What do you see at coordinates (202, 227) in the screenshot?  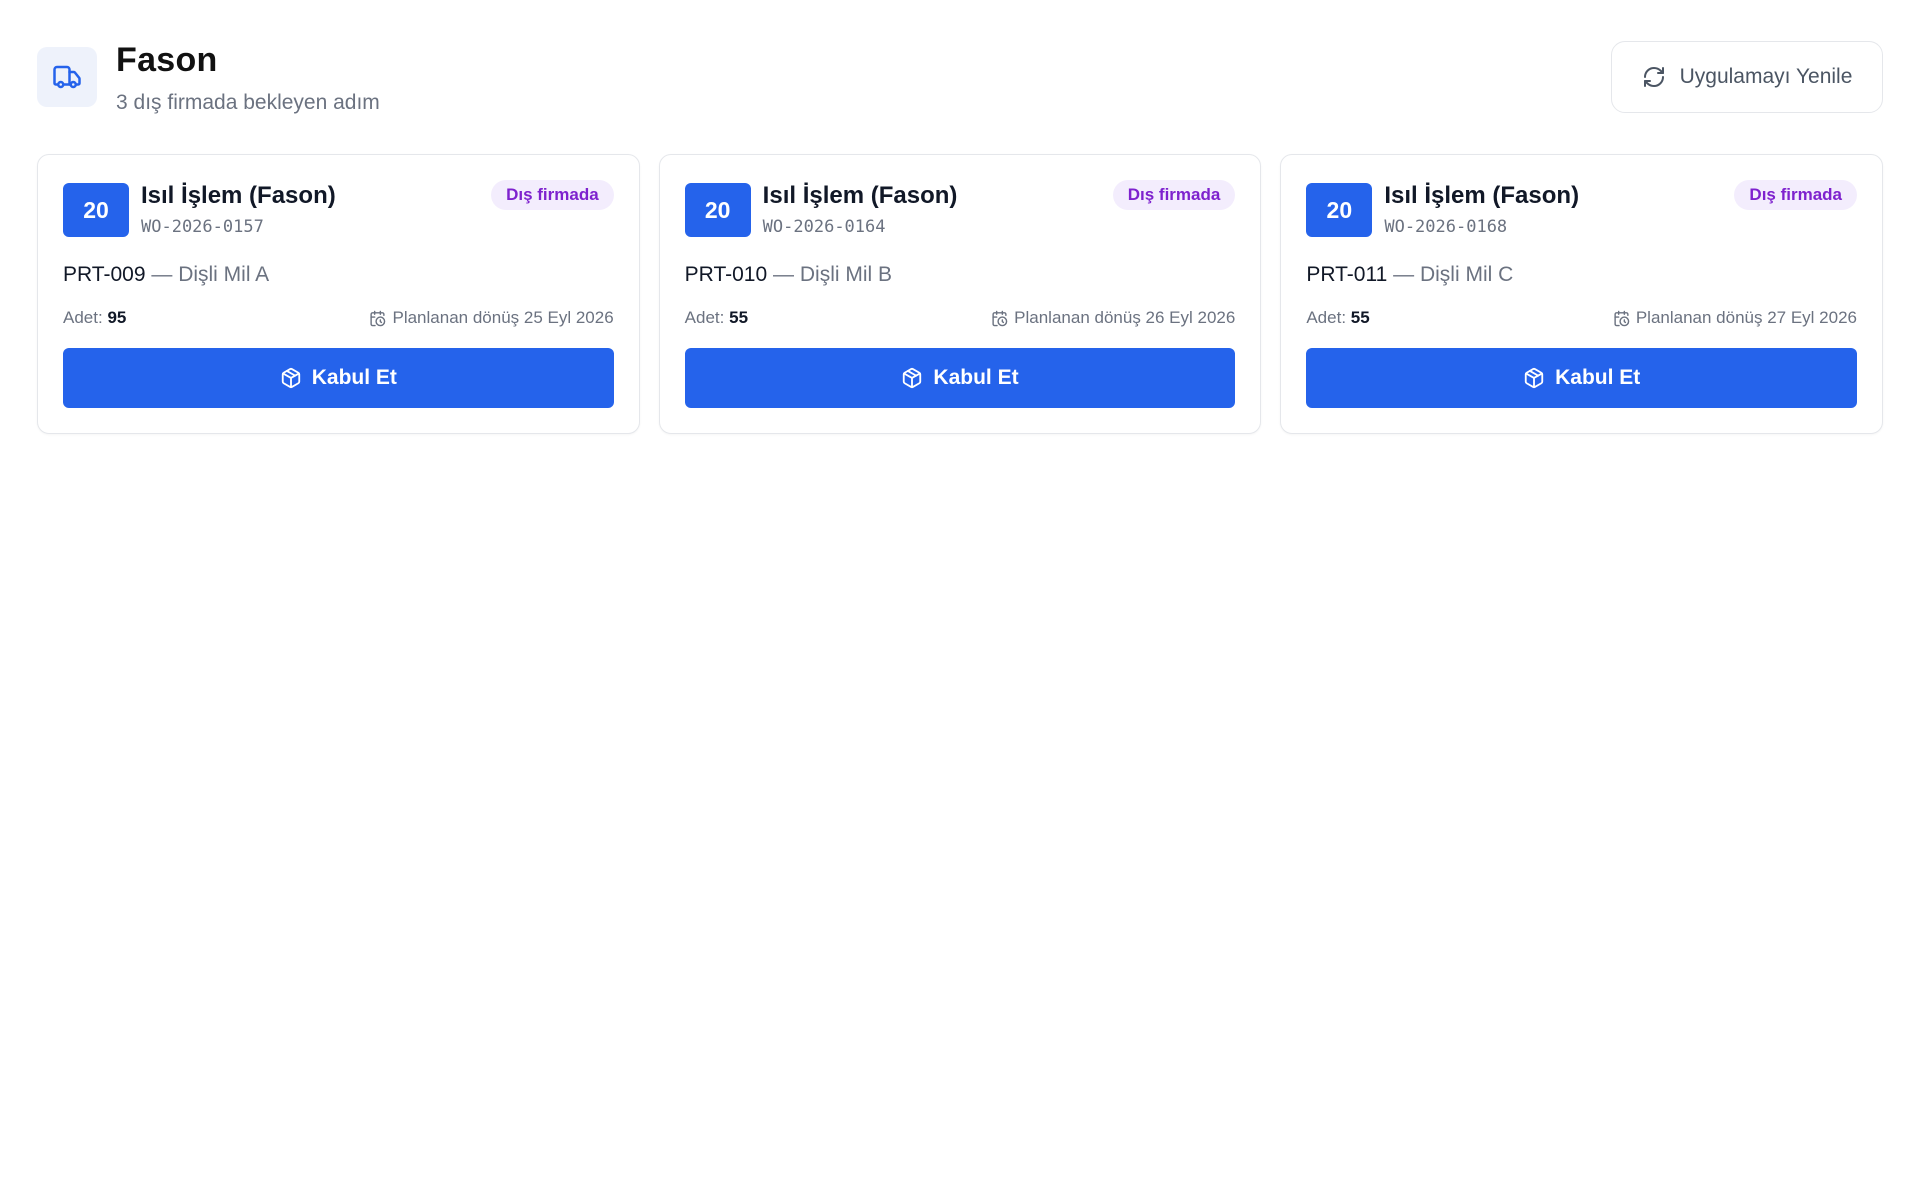 I see `work-order-number: WO-2026-0157` at bounding box center [202, 227].